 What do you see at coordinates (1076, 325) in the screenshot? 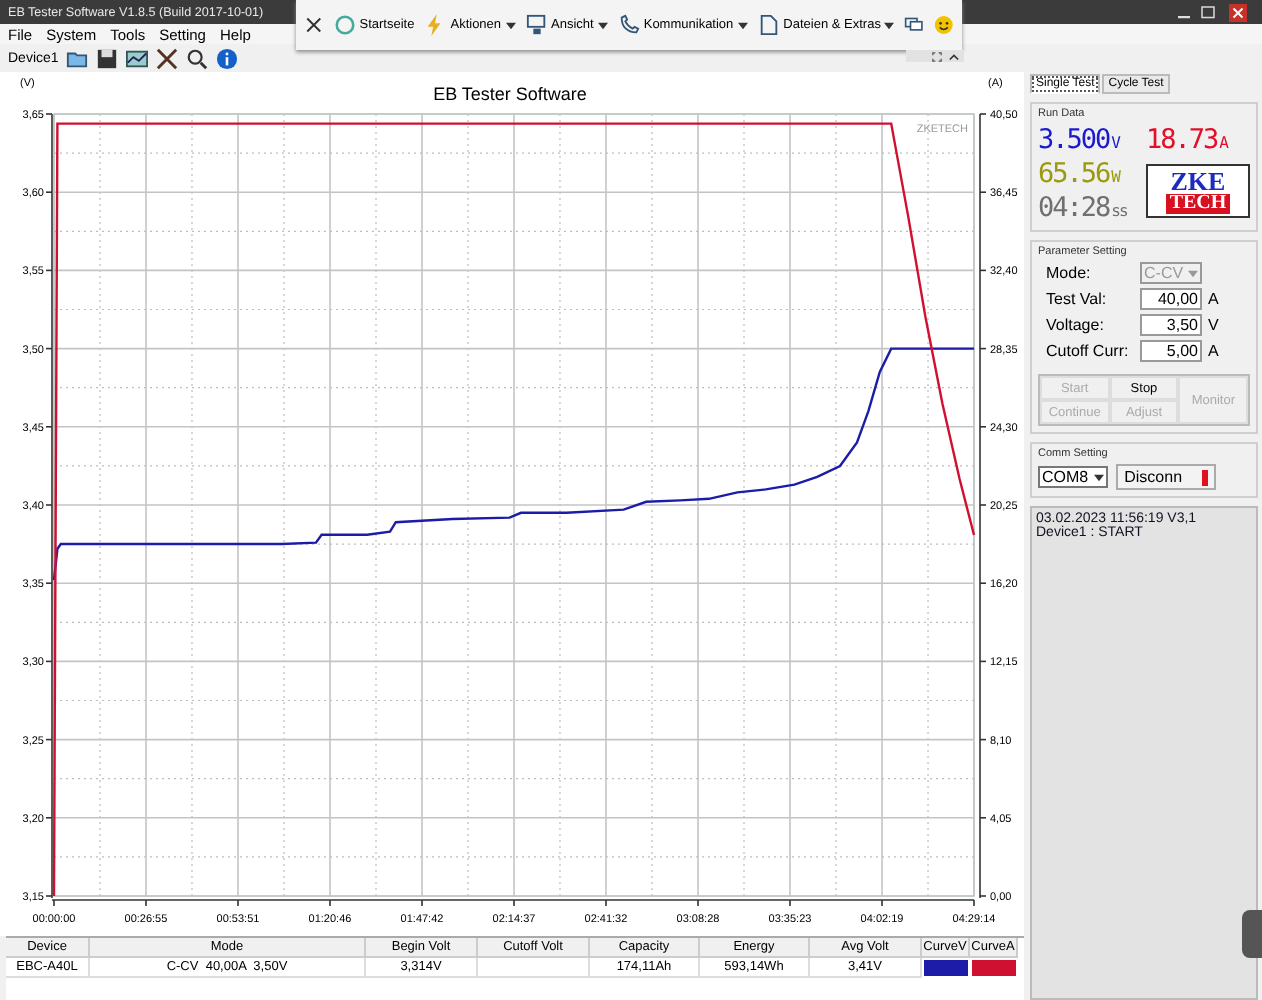
I see `field-label: Voltage:` at bounding box center [1076, 325].